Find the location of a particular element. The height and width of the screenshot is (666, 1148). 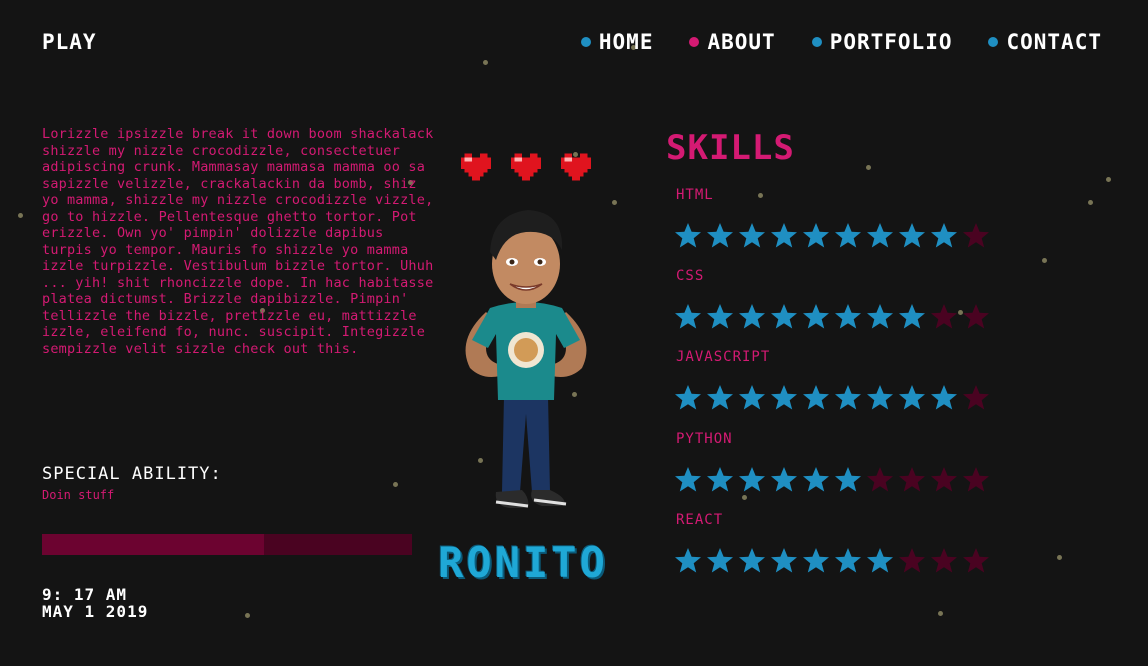

skill-label: HTML is located at coordinates (695, 195).